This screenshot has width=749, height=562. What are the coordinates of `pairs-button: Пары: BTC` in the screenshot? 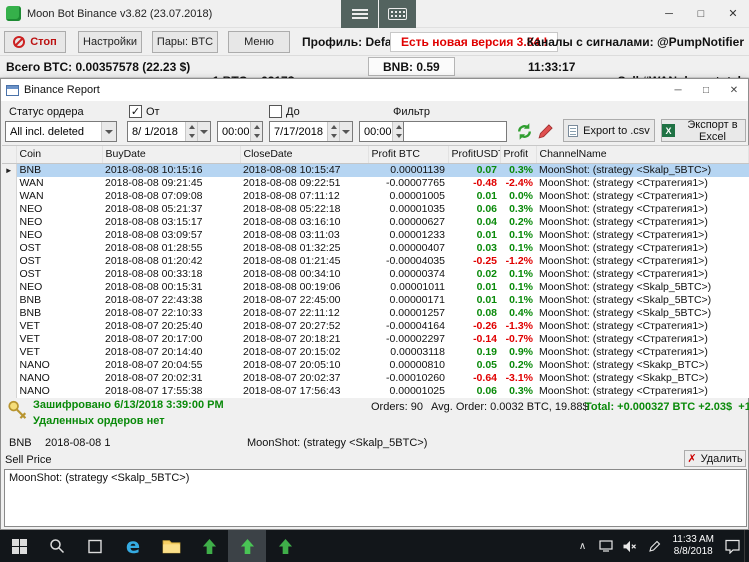 It's located at (185, 42).